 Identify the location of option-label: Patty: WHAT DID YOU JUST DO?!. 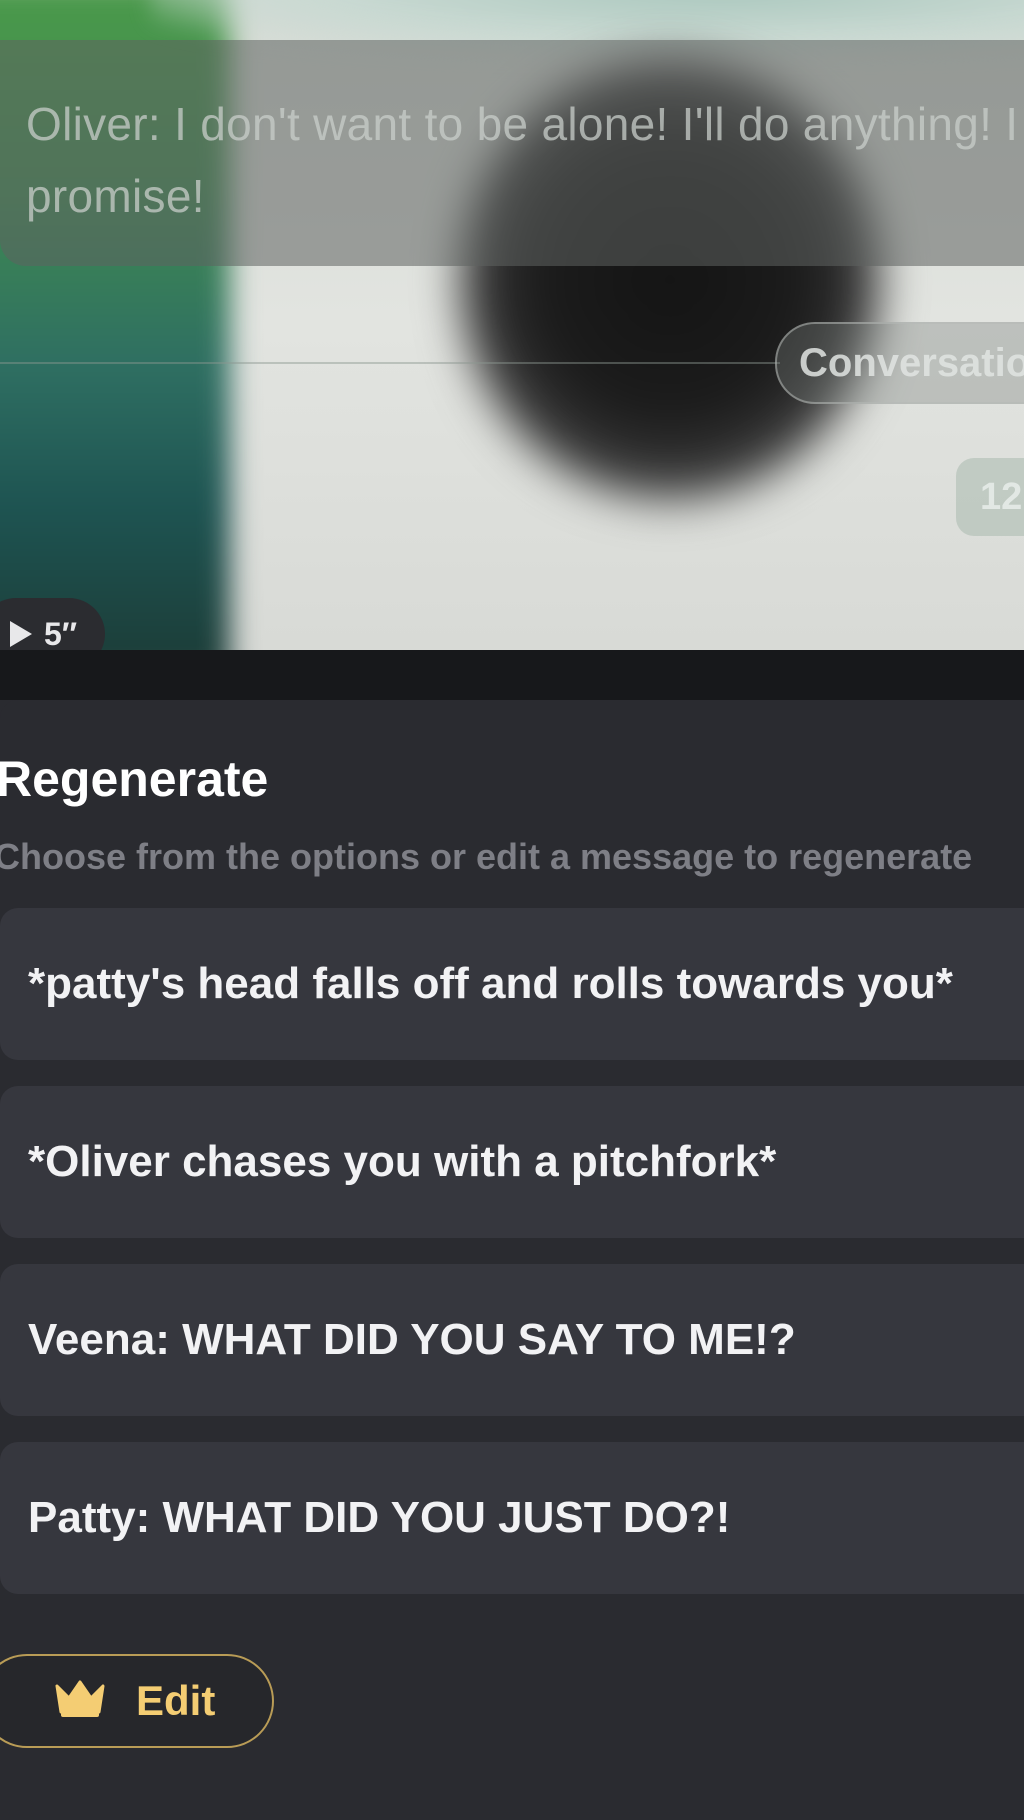
(379, 1517).